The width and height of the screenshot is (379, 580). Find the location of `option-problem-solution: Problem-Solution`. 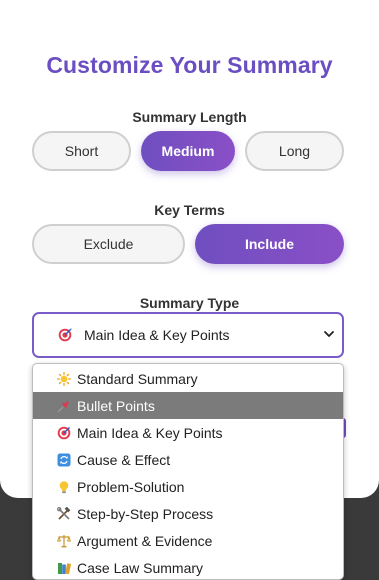

option-problem-solution: Problem-Solution is located at coordinates (188, 486).